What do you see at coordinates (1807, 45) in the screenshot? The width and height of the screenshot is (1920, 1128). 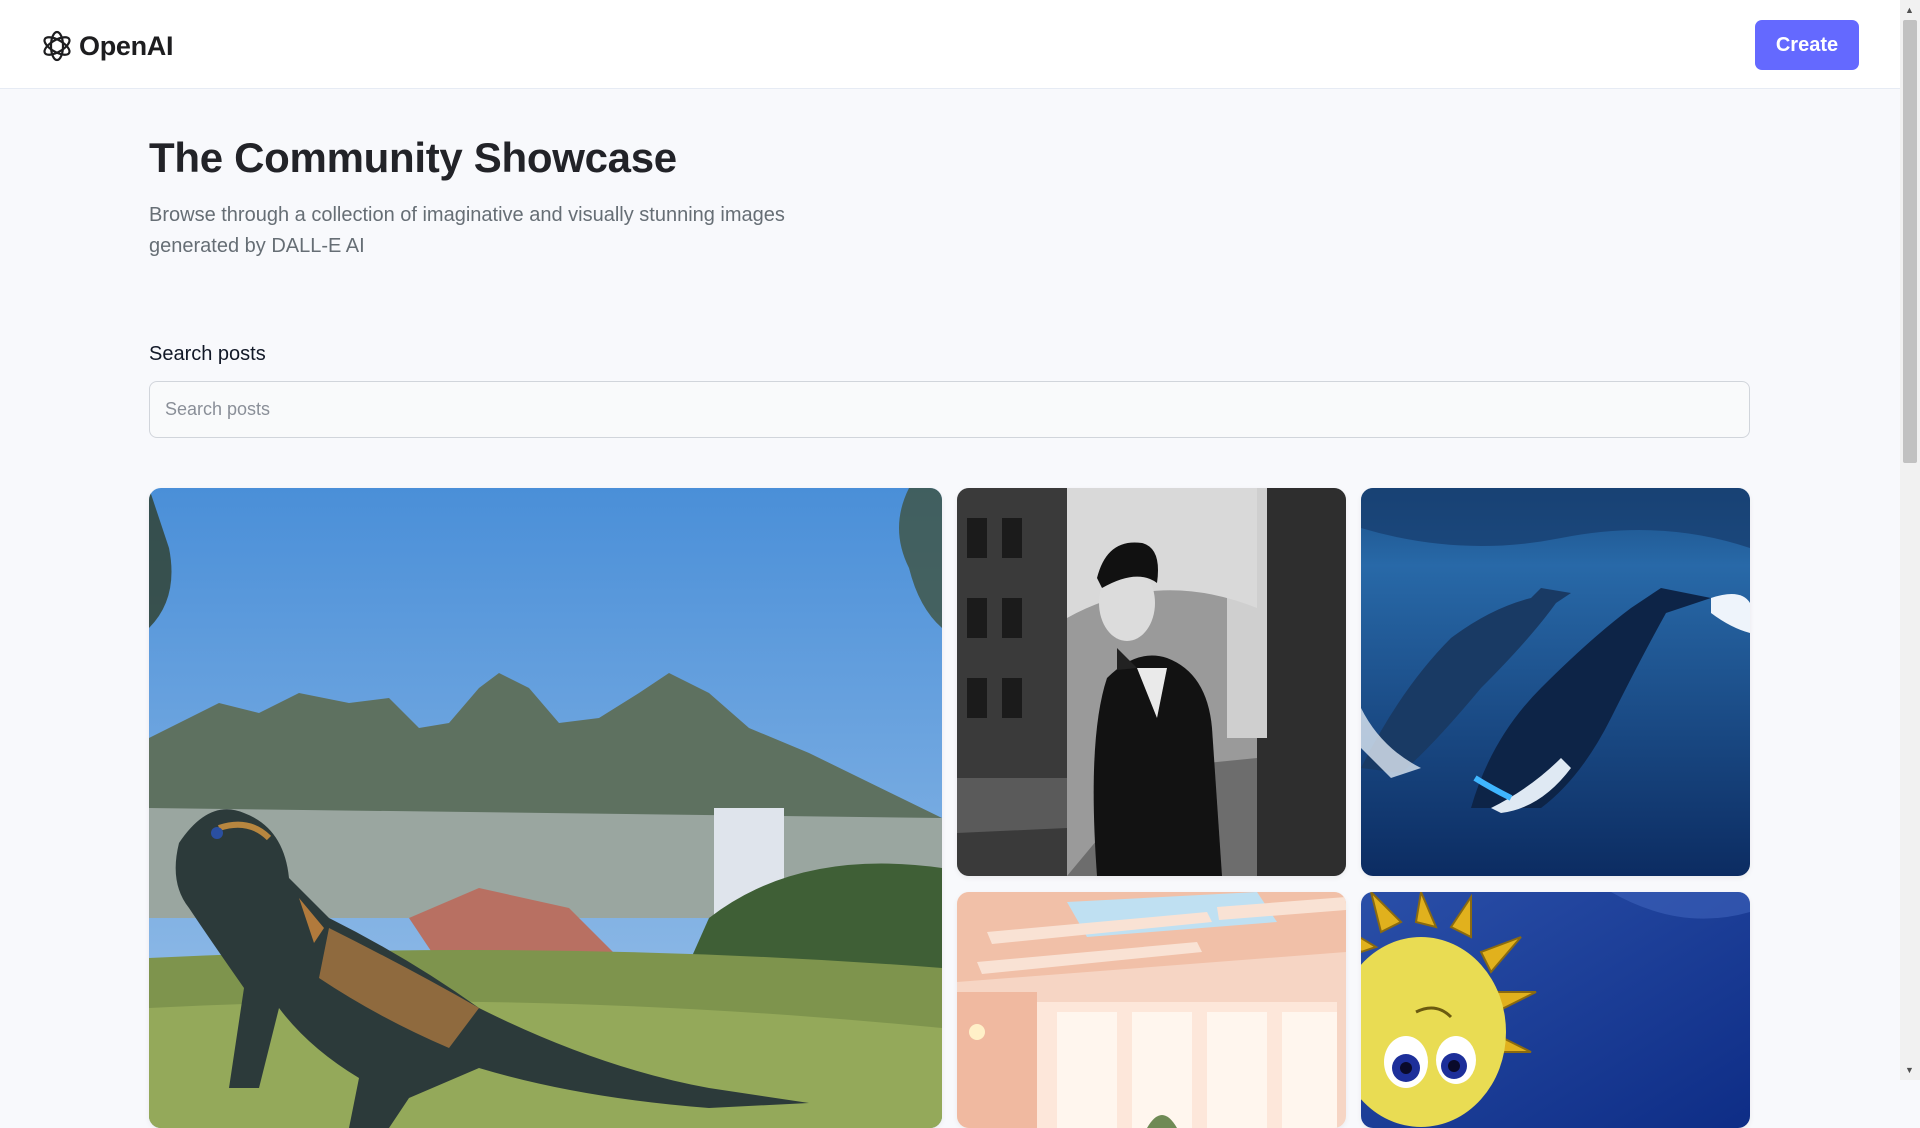 I see `create-button: Create` at bounding box center [1807, 45].